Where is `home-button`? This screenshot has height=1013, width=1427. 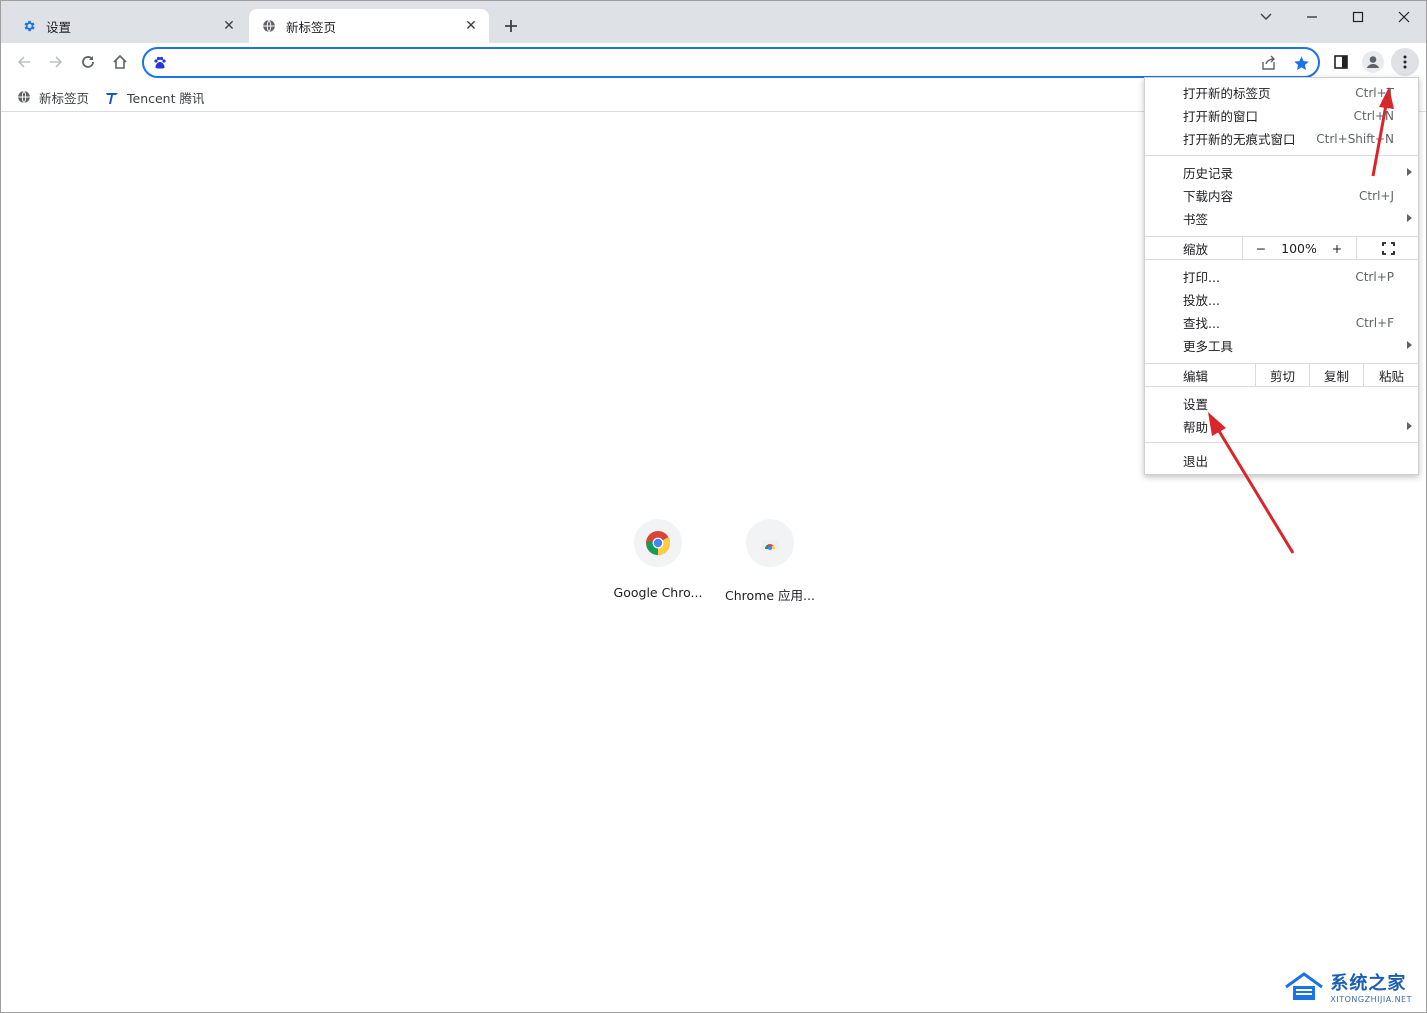
home-button is located at coordinates (120, 62).